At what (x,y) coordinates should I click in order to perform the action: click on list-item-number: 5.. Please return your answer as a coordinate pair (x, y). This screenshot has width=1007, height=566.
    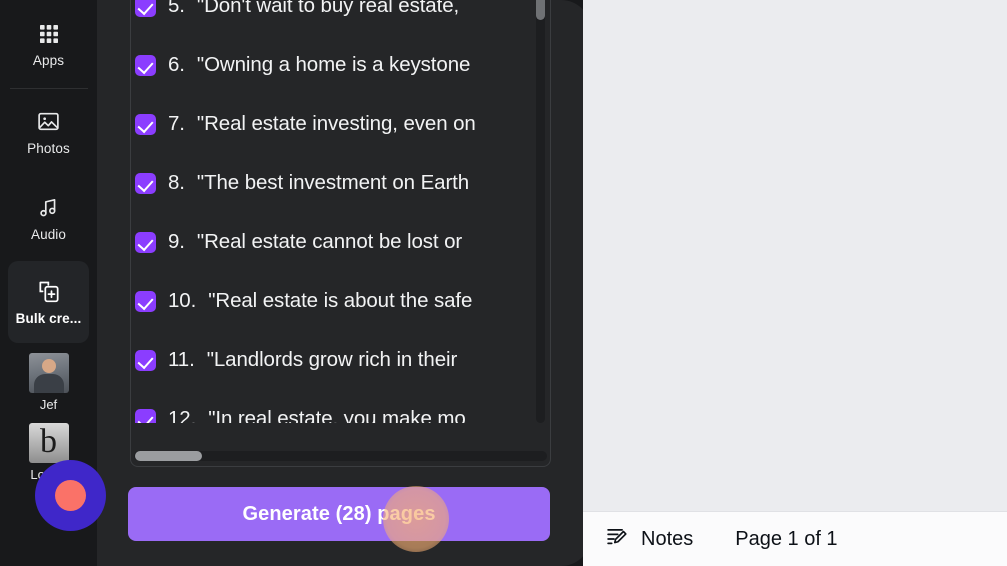
    Looking at the image, I should click on (176, 9).